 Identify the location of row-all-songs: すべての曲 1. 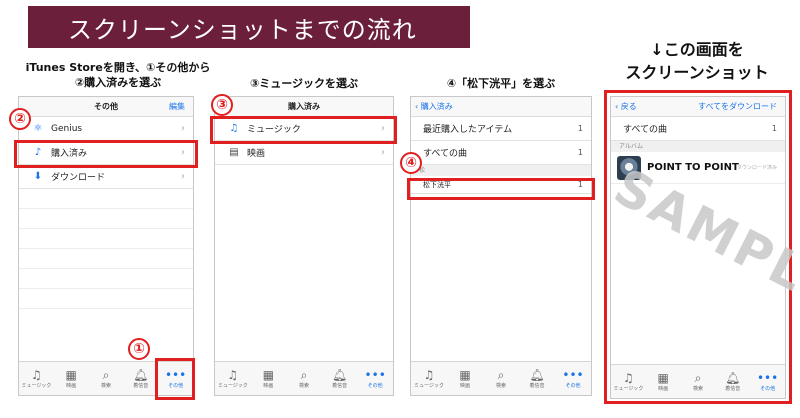
(501, 153).